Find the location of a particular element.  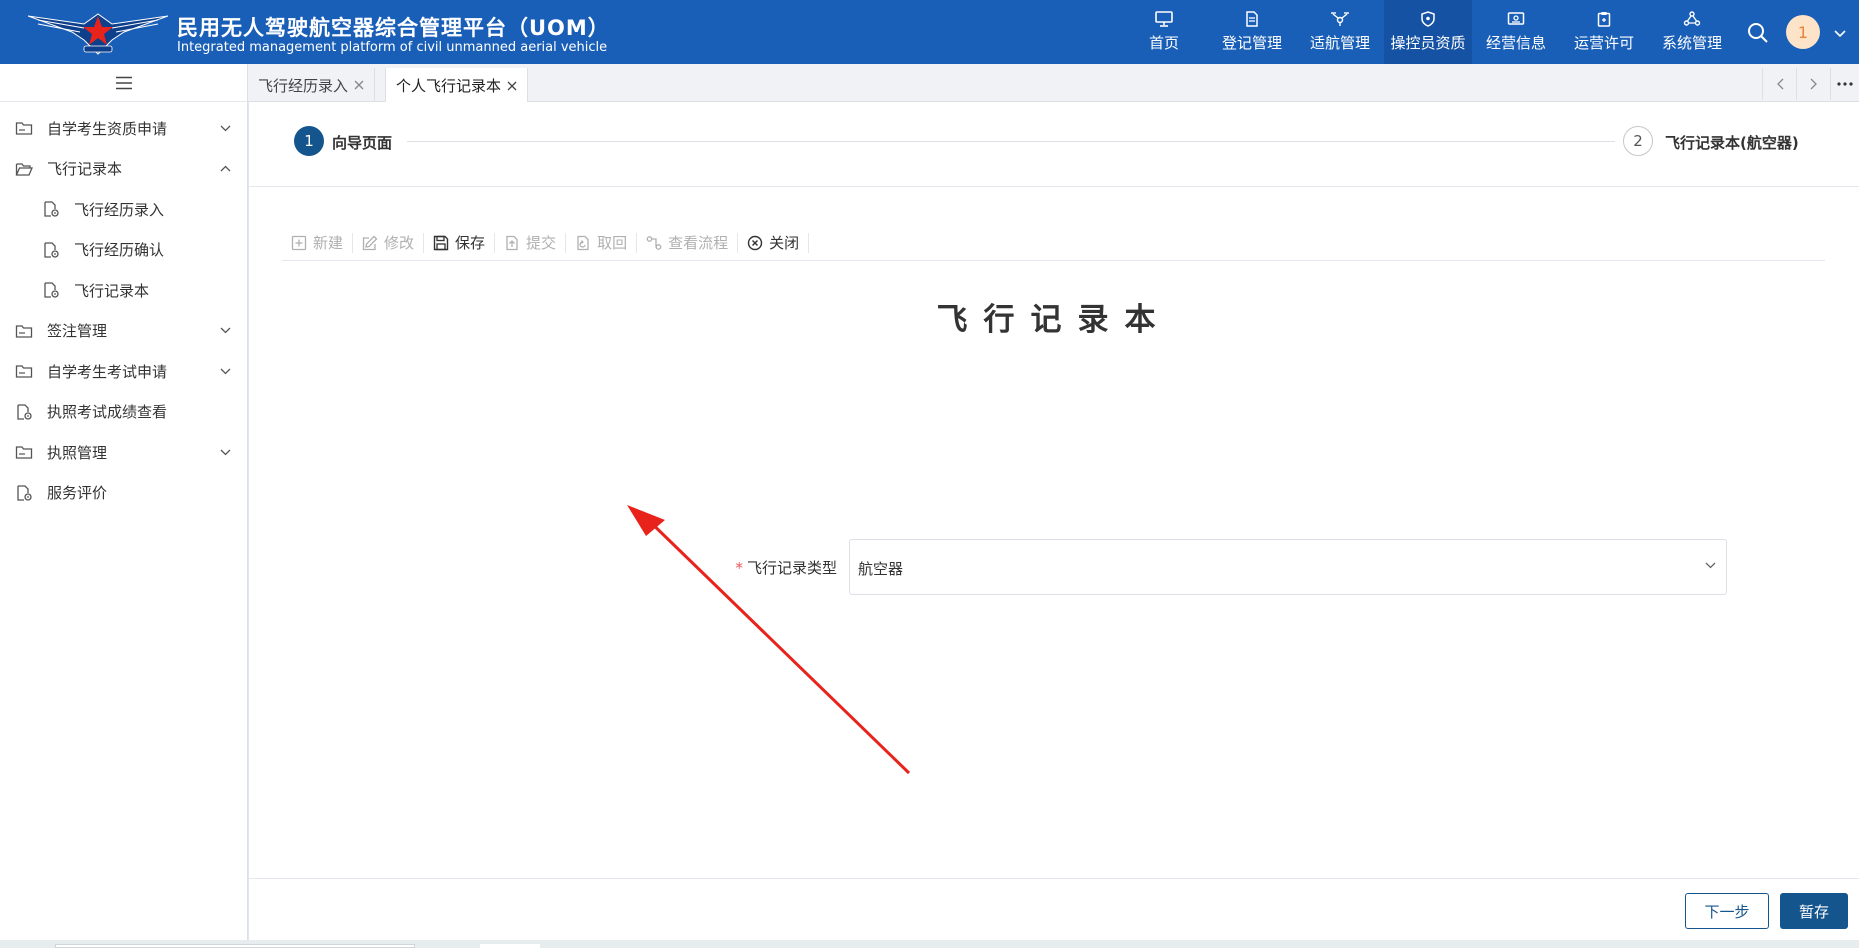

field-label-text: 飞行记录类型 is located at coordinates (791, 568).